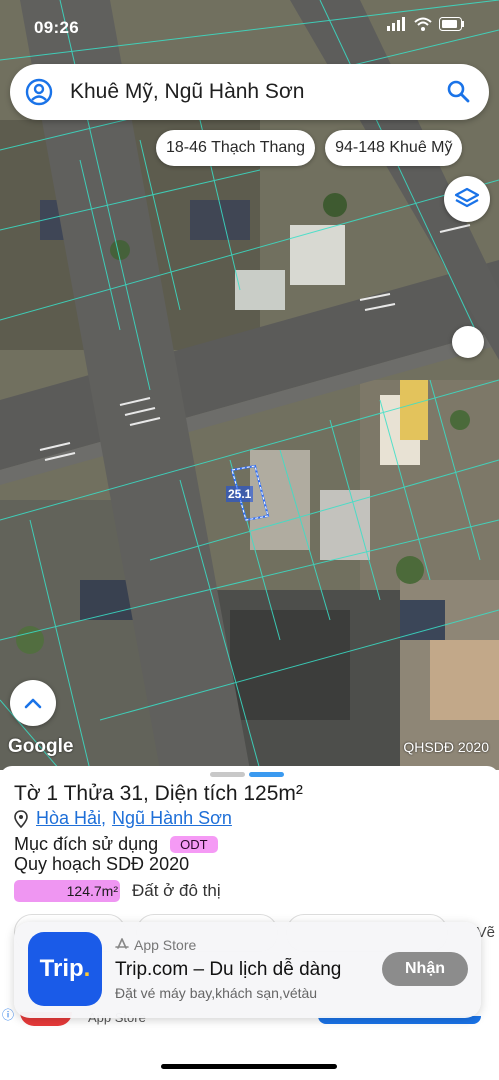  I want to click on ward-link: Hòa Hải, so click(68, 818).